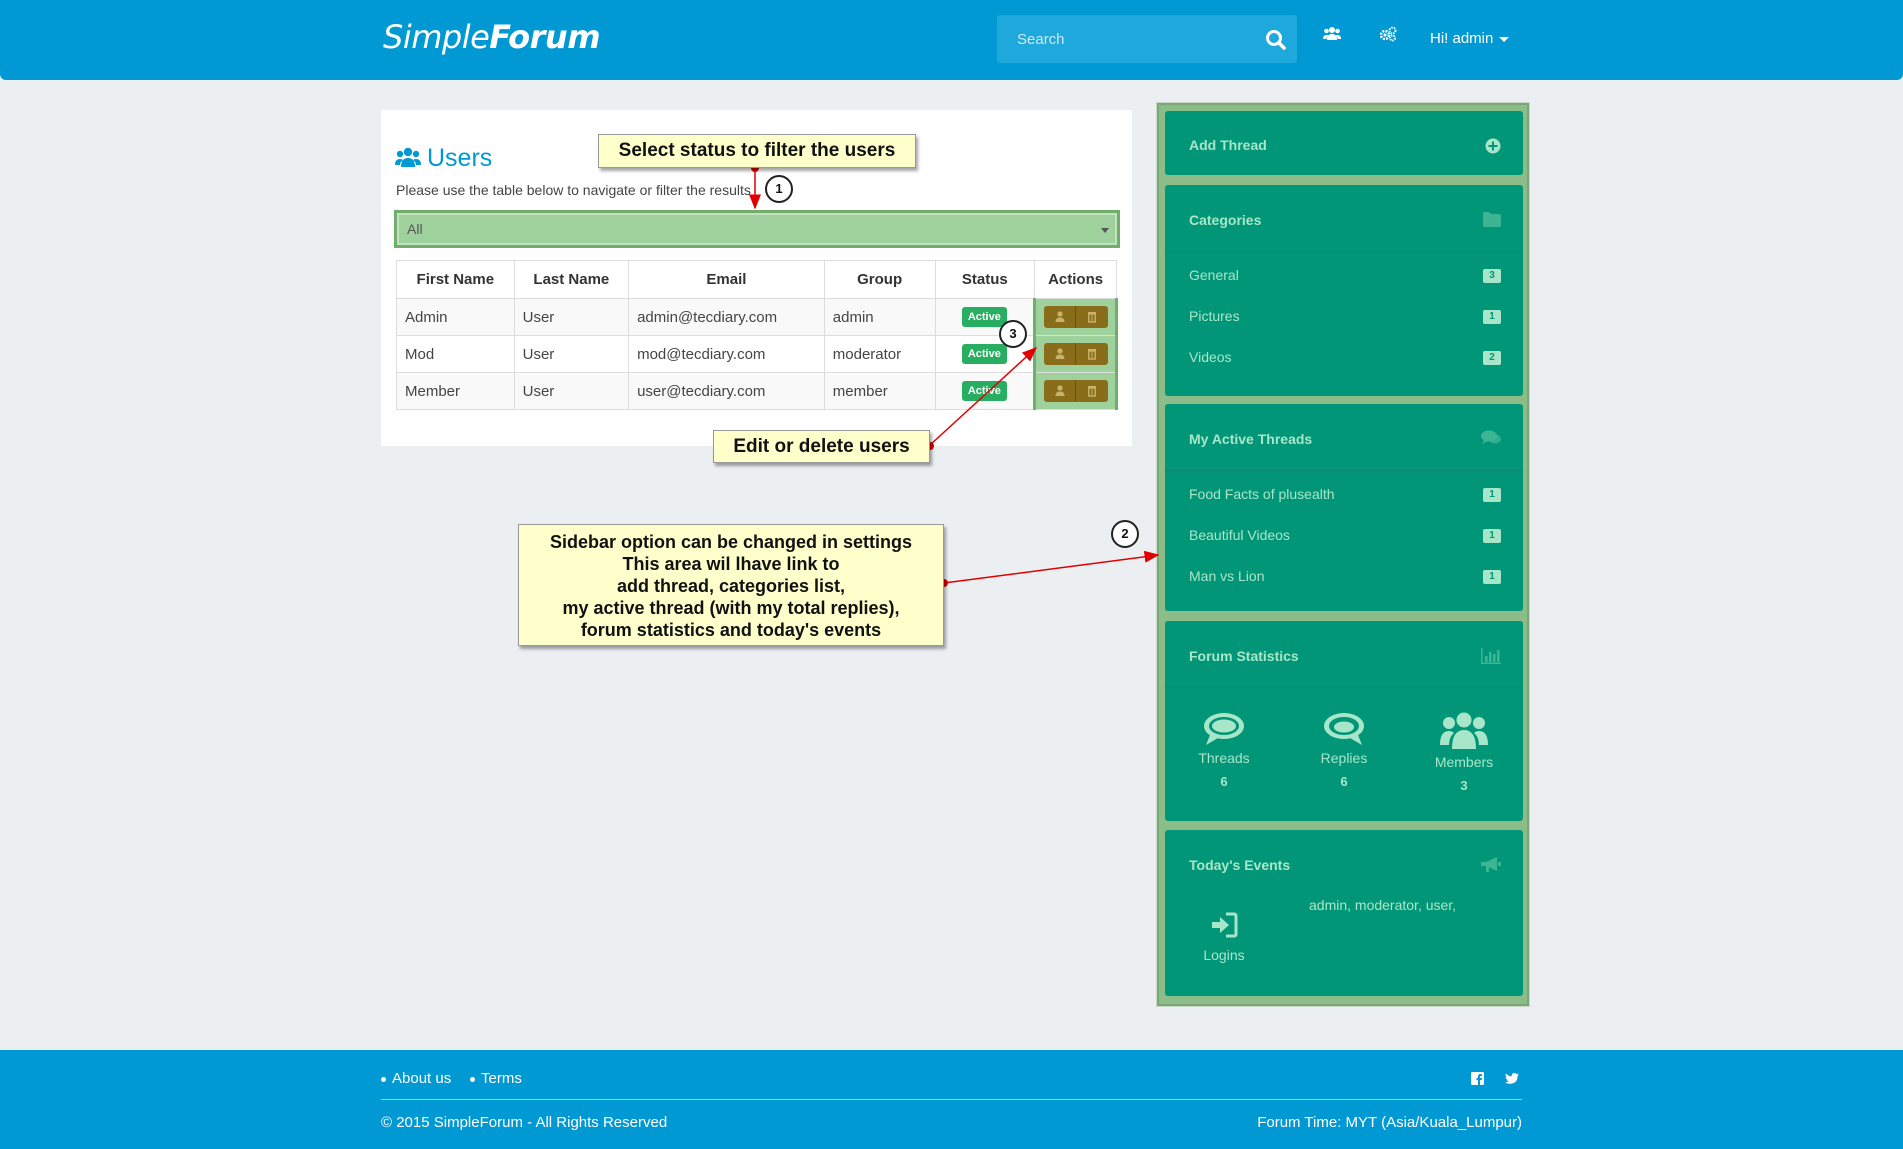  What do you see at coordinates (1239, 535) in the screenshot?
I see `thread-link: Beautiful Videos` at bounding box center [1239, 535].